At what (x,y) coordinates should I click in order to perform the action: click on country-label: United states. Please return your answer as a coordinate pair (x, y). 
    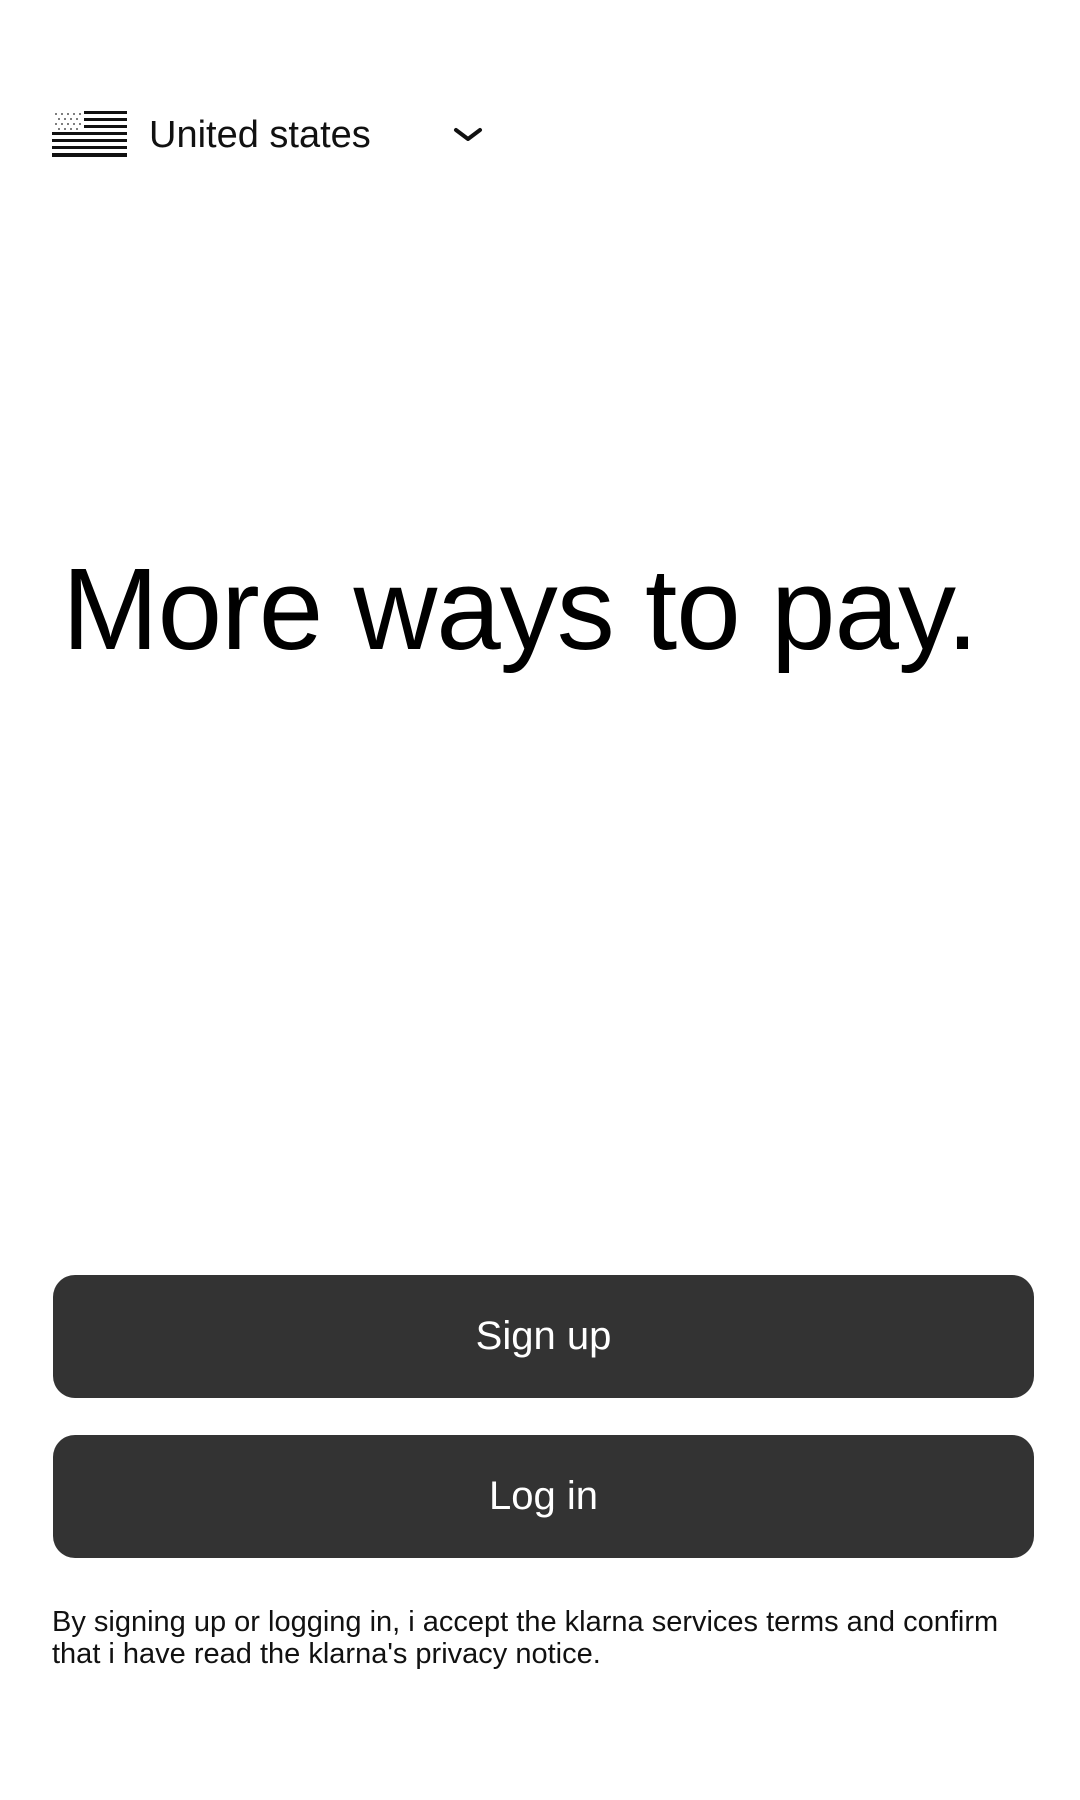
    Looking at the image, I should click on (260, 135).